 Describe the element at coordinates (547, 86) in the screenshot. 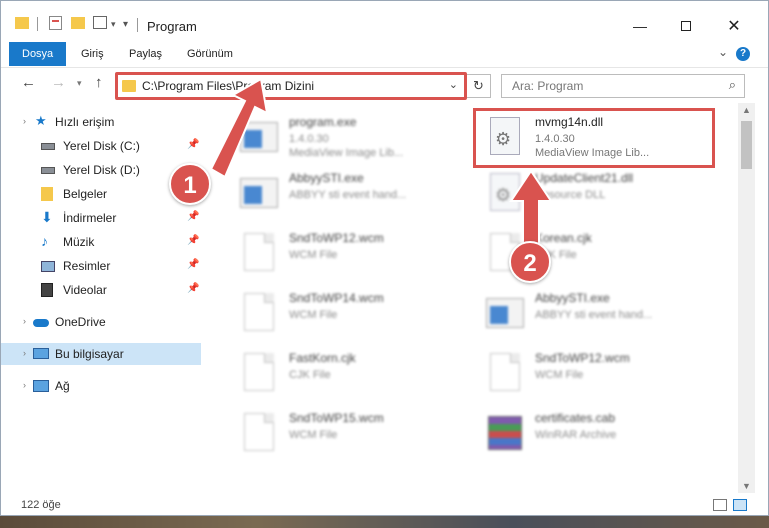

I see `search-input: Ara: Program` at that location.